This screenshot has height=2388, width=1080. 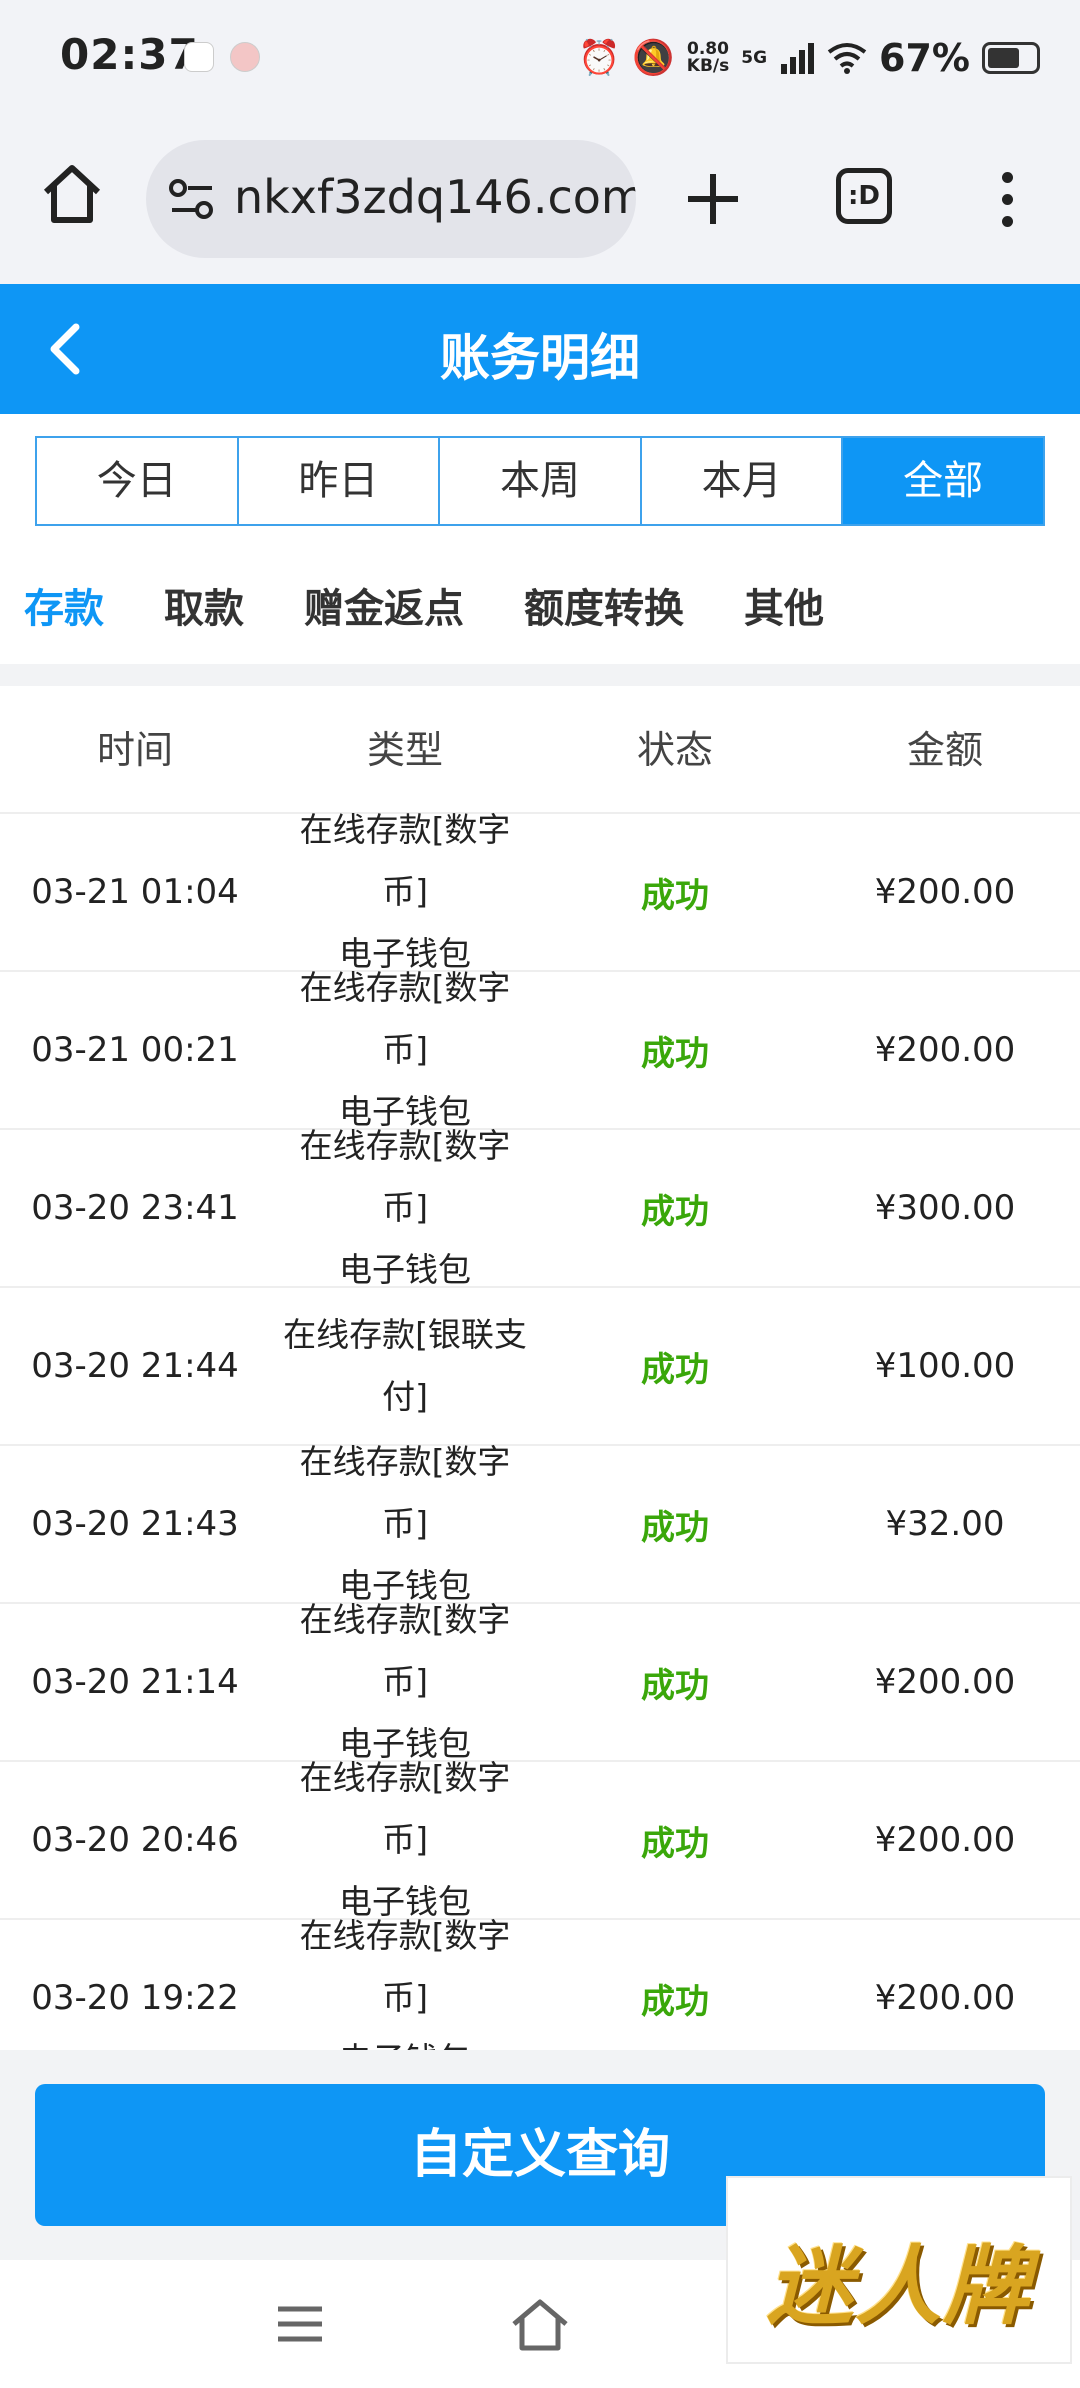 What do you see at coordinates (135, 1050) in the screenshot?
I see `row-time: 03-21 00:21` at bounding box center [135, 1050].